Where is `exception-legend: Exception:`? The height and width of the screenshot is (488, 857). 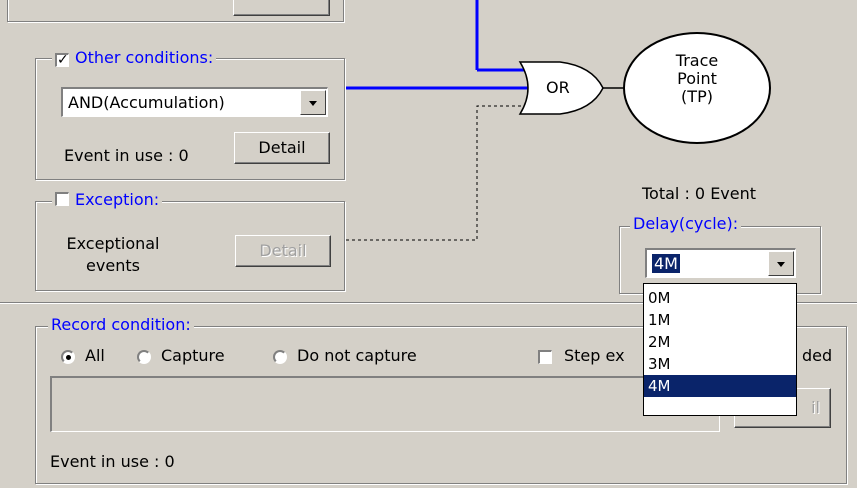 exception-legend: Exception: is located at coordinates (107, 199).